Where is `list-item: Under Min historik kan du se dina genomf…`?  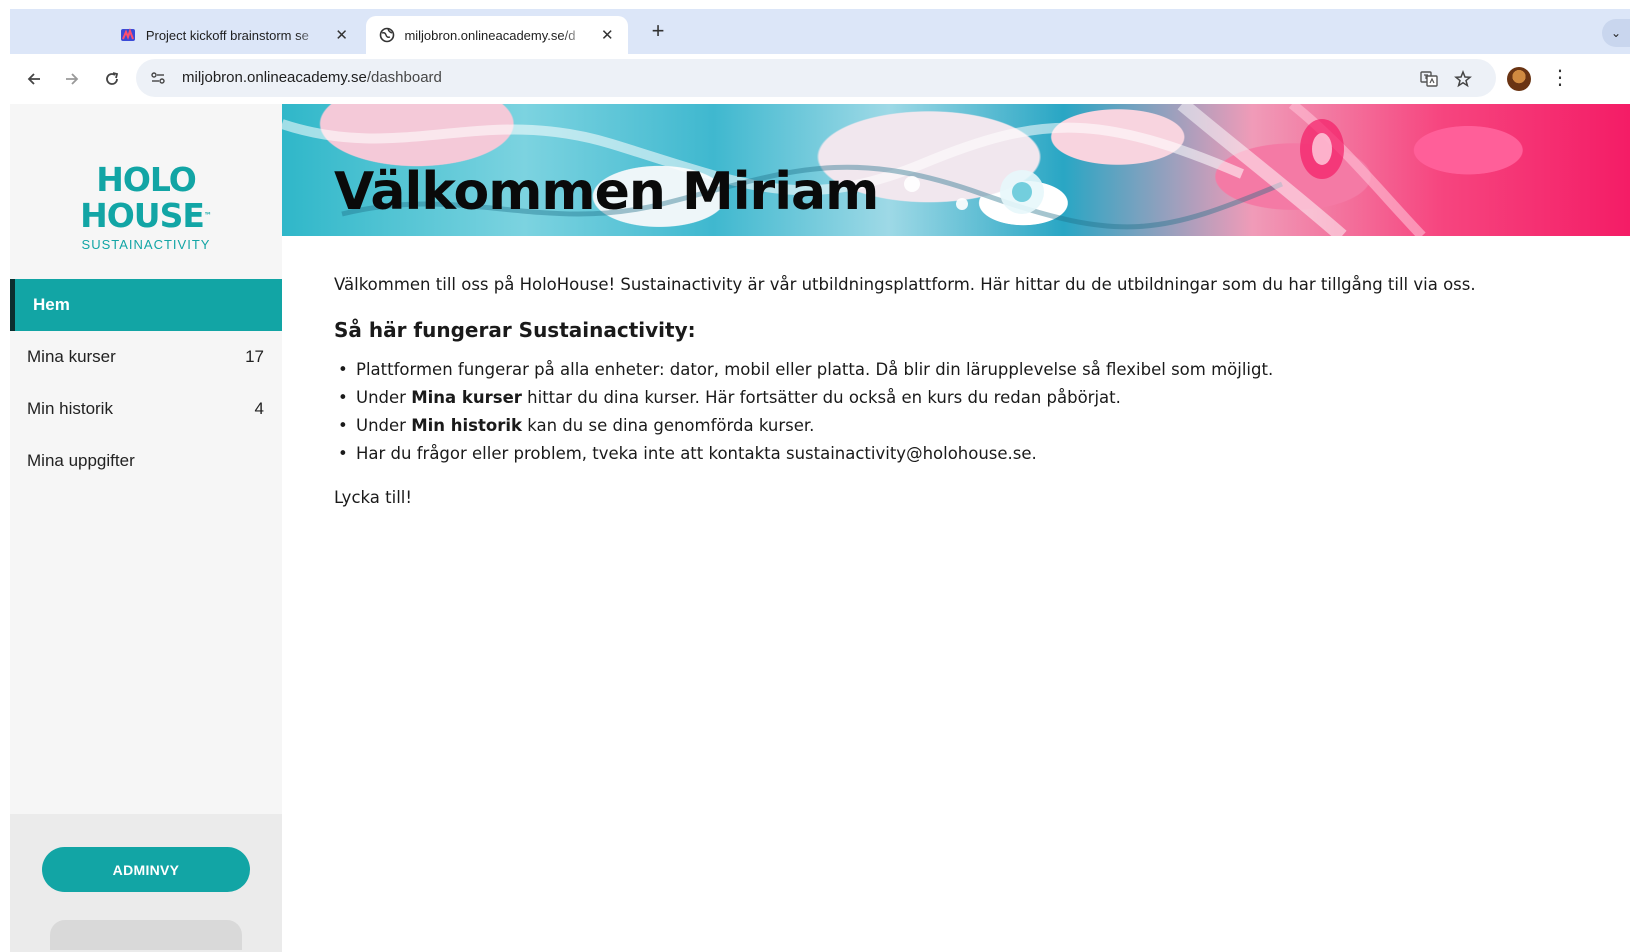 list-item: Under Min historik kan du se dina genomf… is located at coordinates (924, 426).